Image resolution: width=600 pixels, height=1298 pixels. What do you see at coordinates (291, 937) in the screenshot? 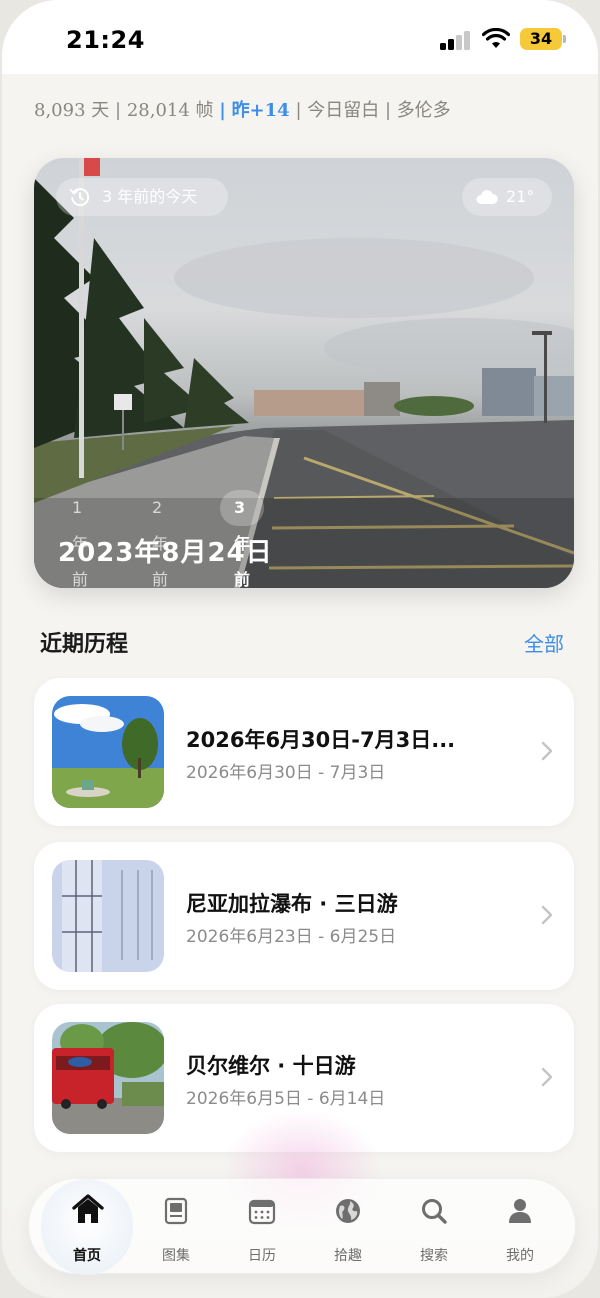
I see `trip-date-range: 2026年6月23日 - 6月25日` at bounding box center [291, 937].